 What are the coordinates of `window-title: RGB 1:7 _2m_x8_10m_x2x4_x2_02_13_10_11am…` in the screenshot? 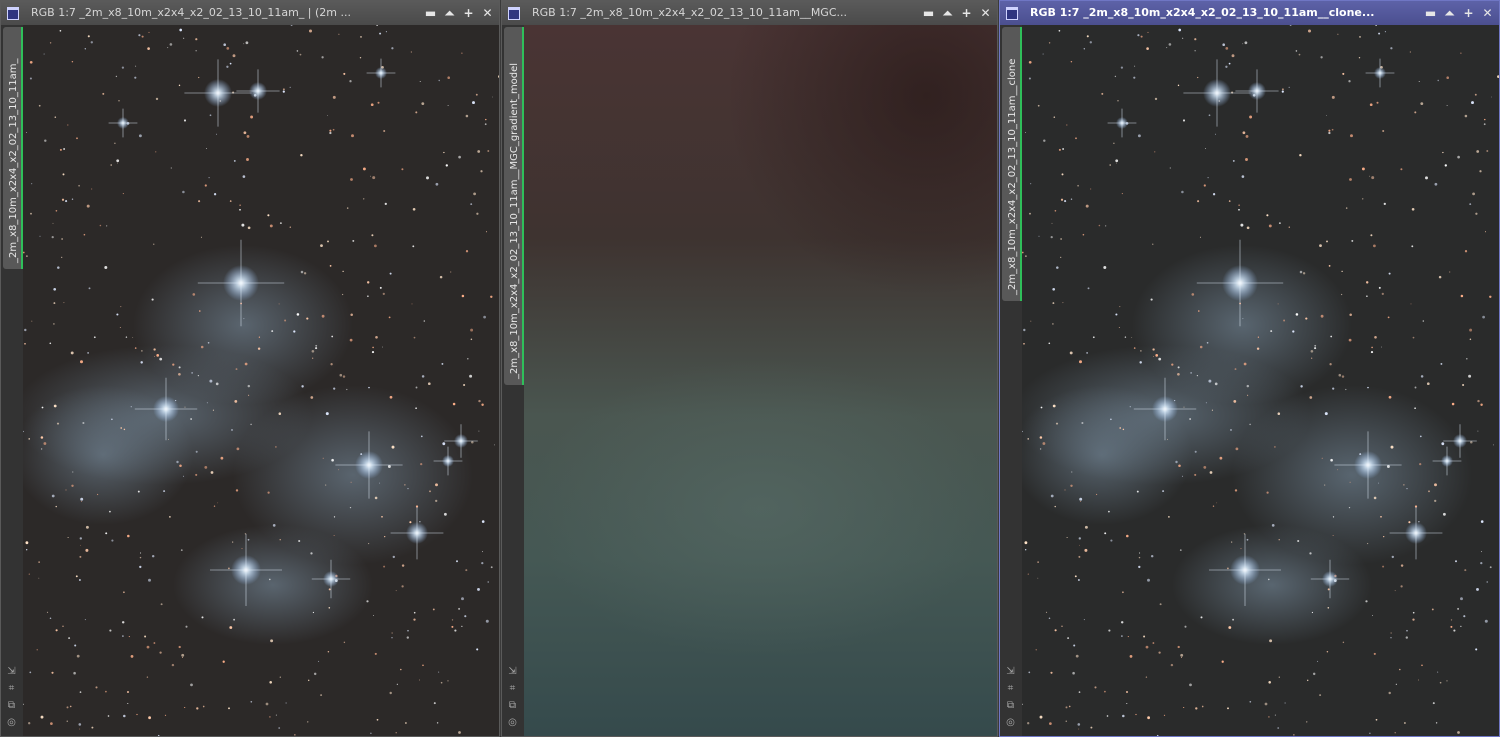 It's located at (1202, 12).